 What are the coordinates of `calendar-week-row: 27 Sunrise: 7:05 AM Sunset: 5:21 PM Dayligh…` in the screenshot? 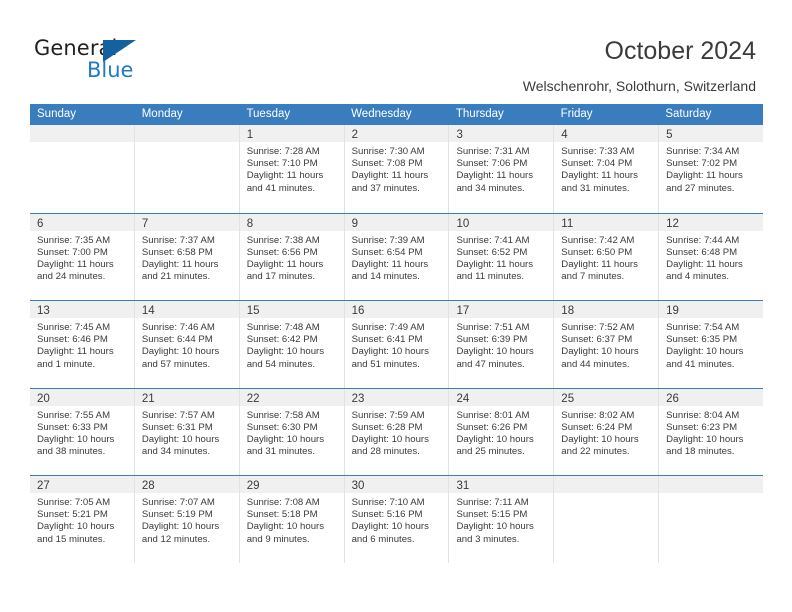 It's located at (397, 519).